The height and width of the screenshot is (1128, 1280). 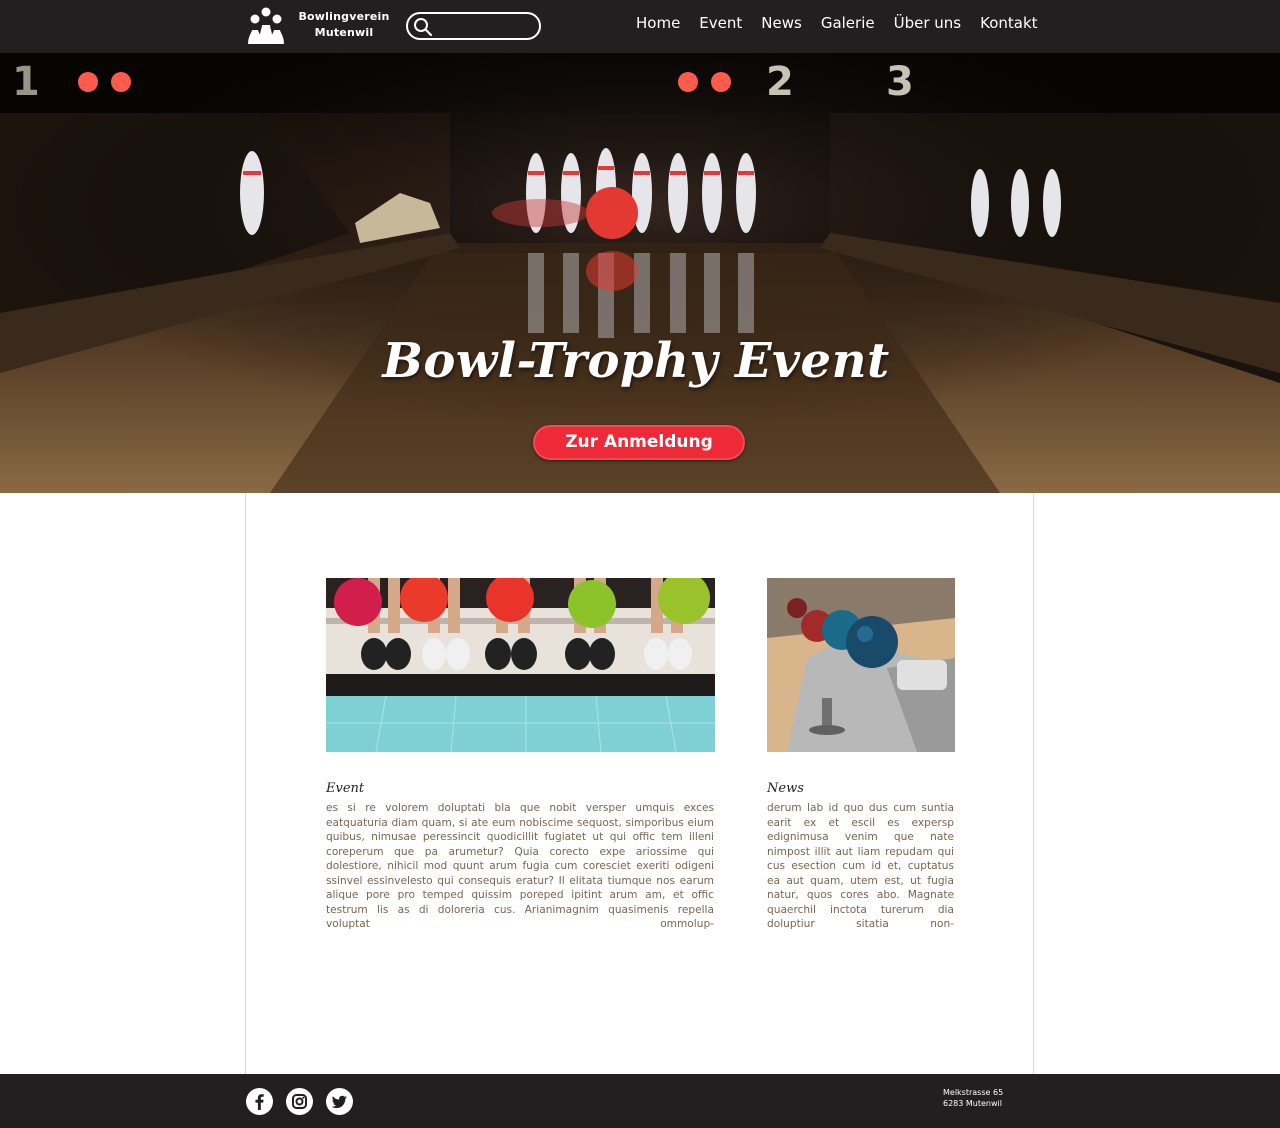 I want to click on bowling-pins-logo-icon, so click(x=266, y=25).